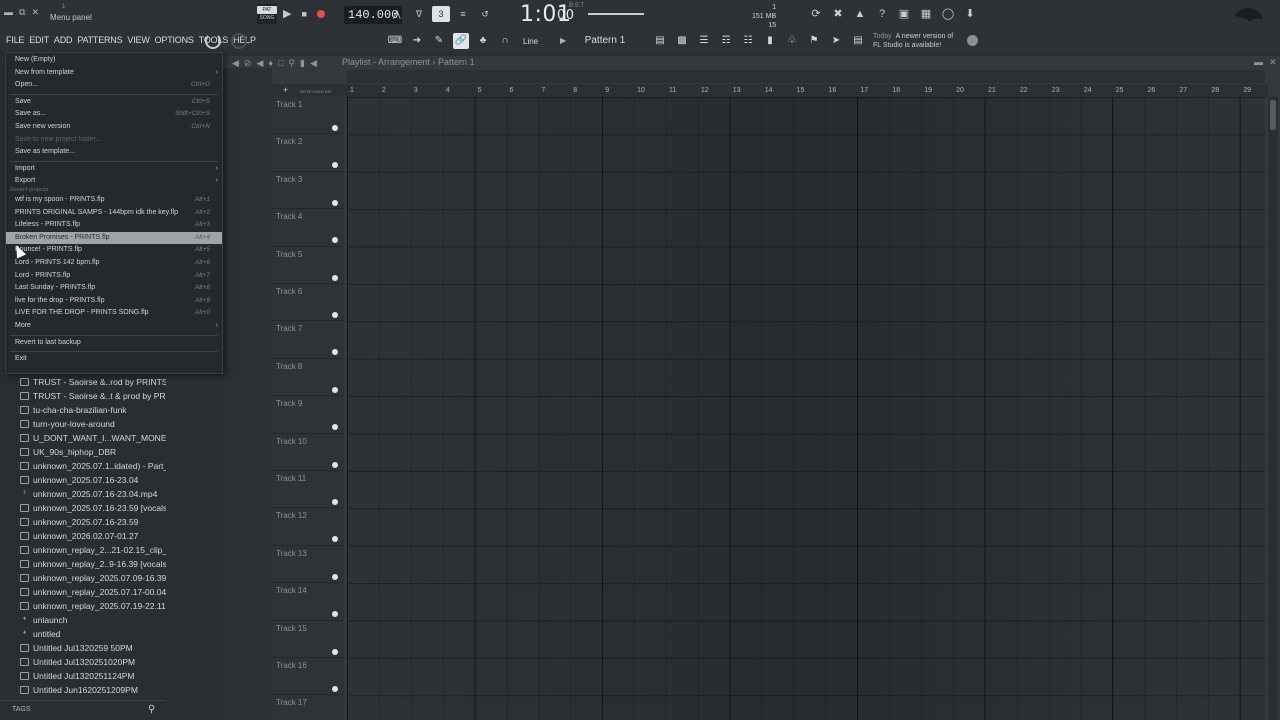  What do you see at coordinates (748, 41) in the screenshot?
I see `routing-icon: ☷` at bounding box center [748, 41].